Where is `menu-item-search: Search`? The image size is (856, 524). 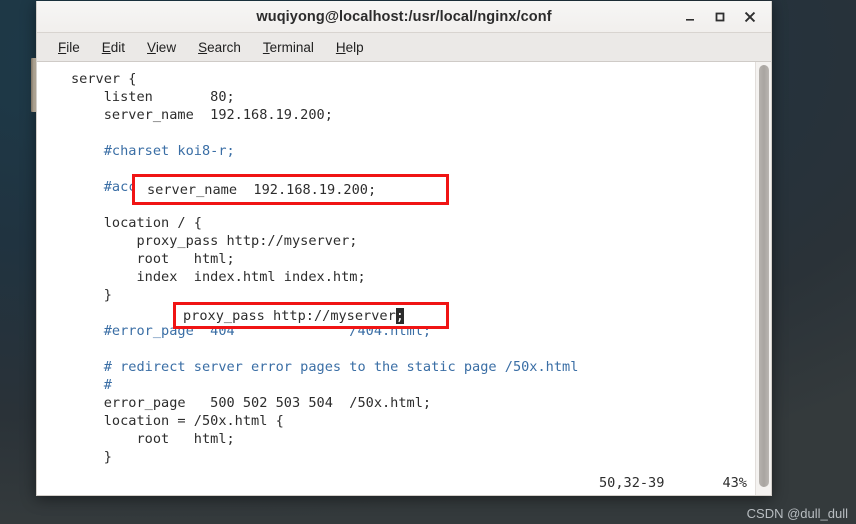
menu-item-search: Search is located at coordinates (219, 47).